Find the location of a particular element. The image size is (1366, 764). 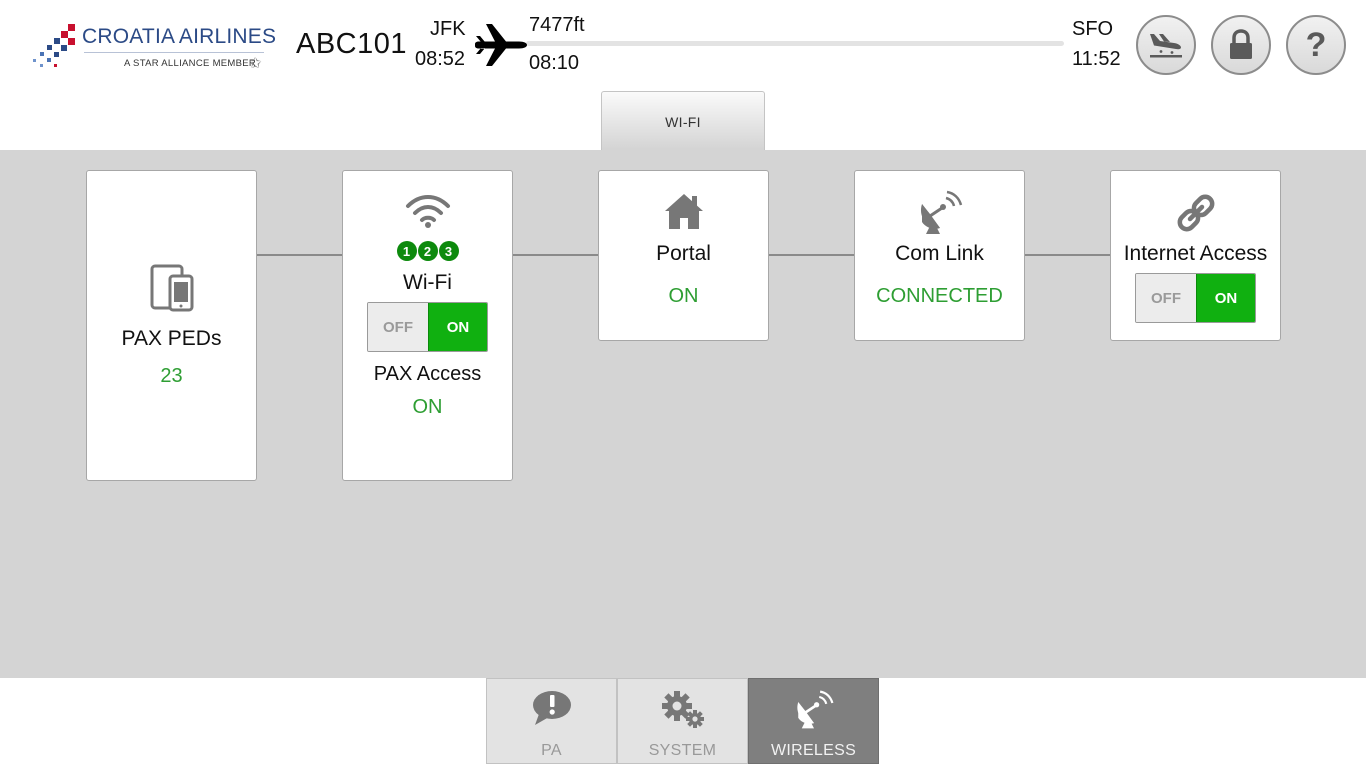

com-link-title: Com Link is located at coordinates (939, 253).